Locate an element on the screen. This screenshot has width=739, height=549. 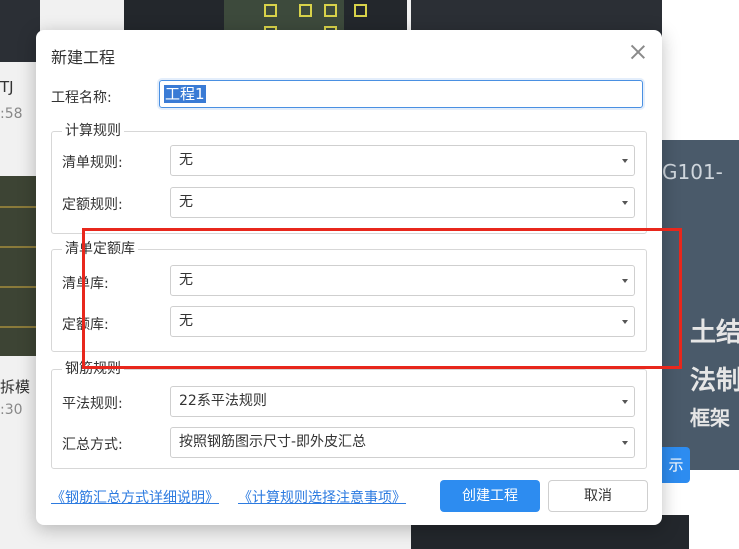
project-card-title: 拆模 is located at coordinates (15, 386).